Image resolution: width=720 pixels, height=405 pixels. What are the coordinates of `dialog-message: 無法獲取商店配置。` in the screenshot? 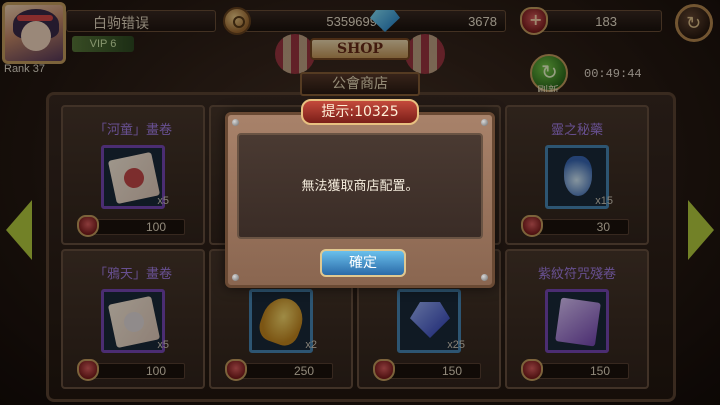 It's located at (360, 186).